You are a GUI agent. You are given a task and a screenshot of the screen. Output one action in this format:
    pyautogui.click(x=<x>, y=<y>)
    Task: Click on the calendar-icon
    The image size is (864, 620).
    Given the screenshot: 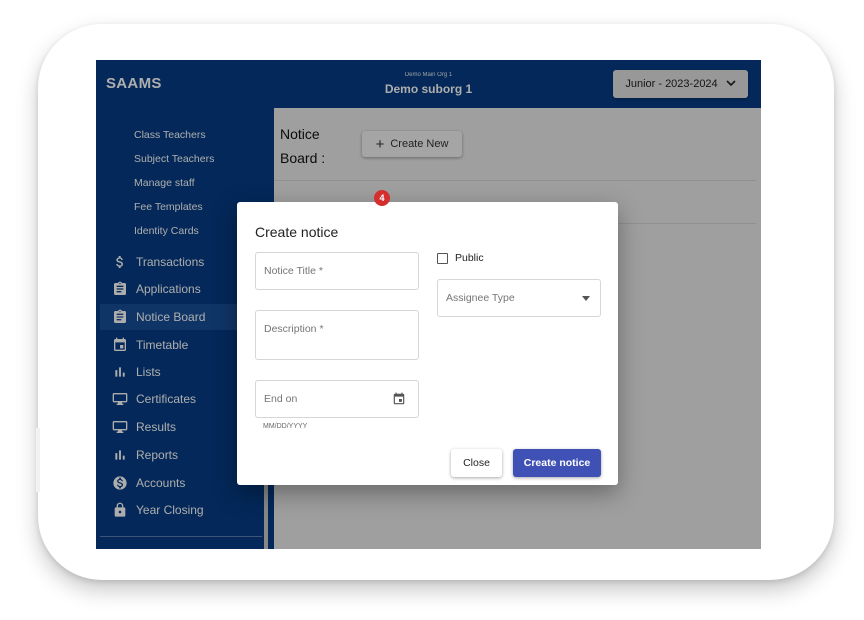 What is the action you would take?
    pyautogui.click(x=399, y=399)
    